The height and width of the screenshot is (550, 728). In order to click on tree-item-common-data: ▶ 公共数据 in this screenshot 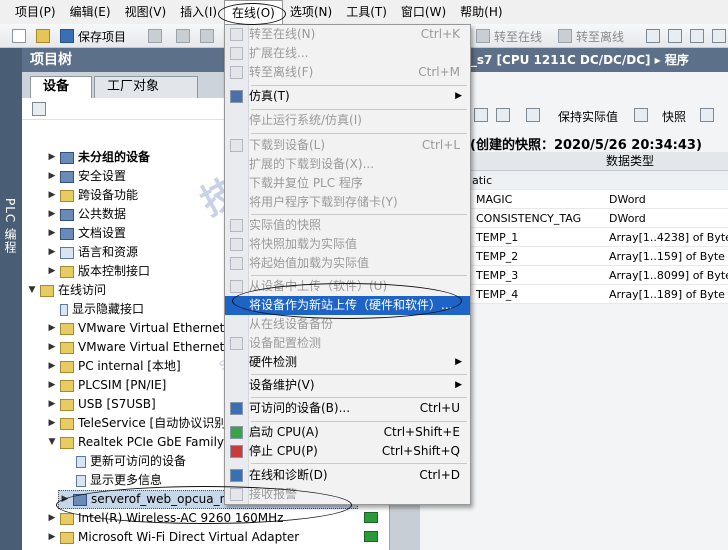, I will do `click(86, 214)`.